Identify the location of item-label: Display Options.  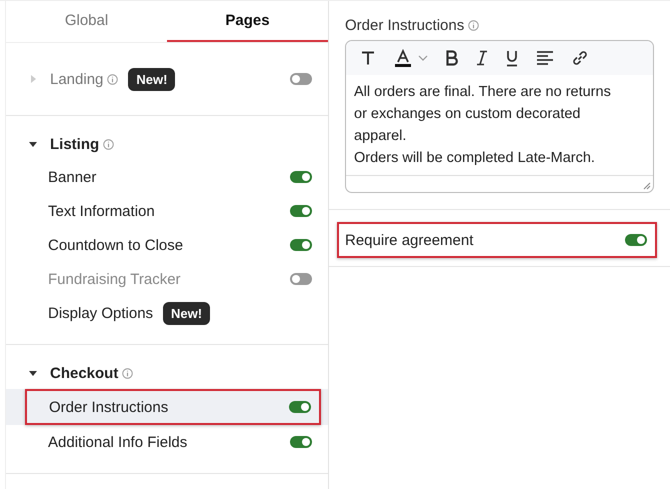
(101, 313).